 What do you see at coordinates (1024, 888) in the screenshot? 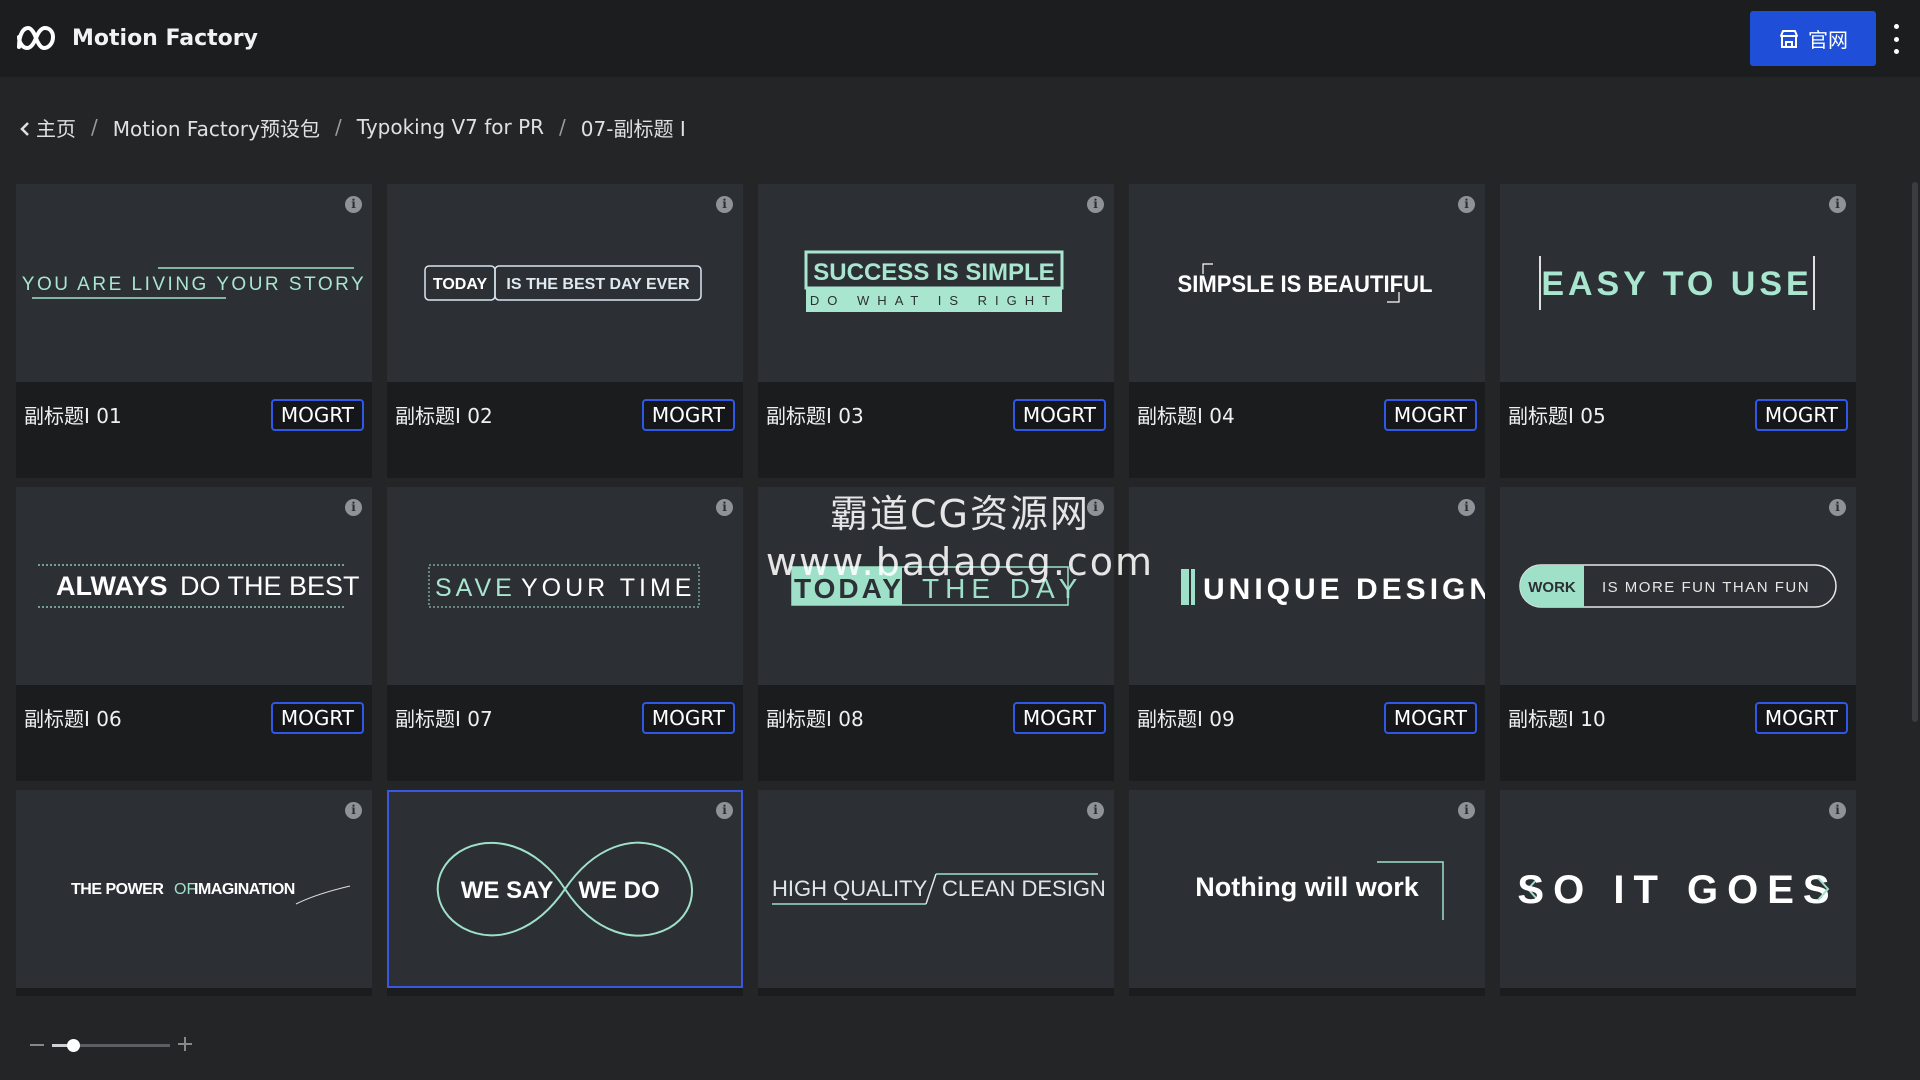
I see `svg-text: CLEAN DESIGN` at bounding box center [1024, 888].